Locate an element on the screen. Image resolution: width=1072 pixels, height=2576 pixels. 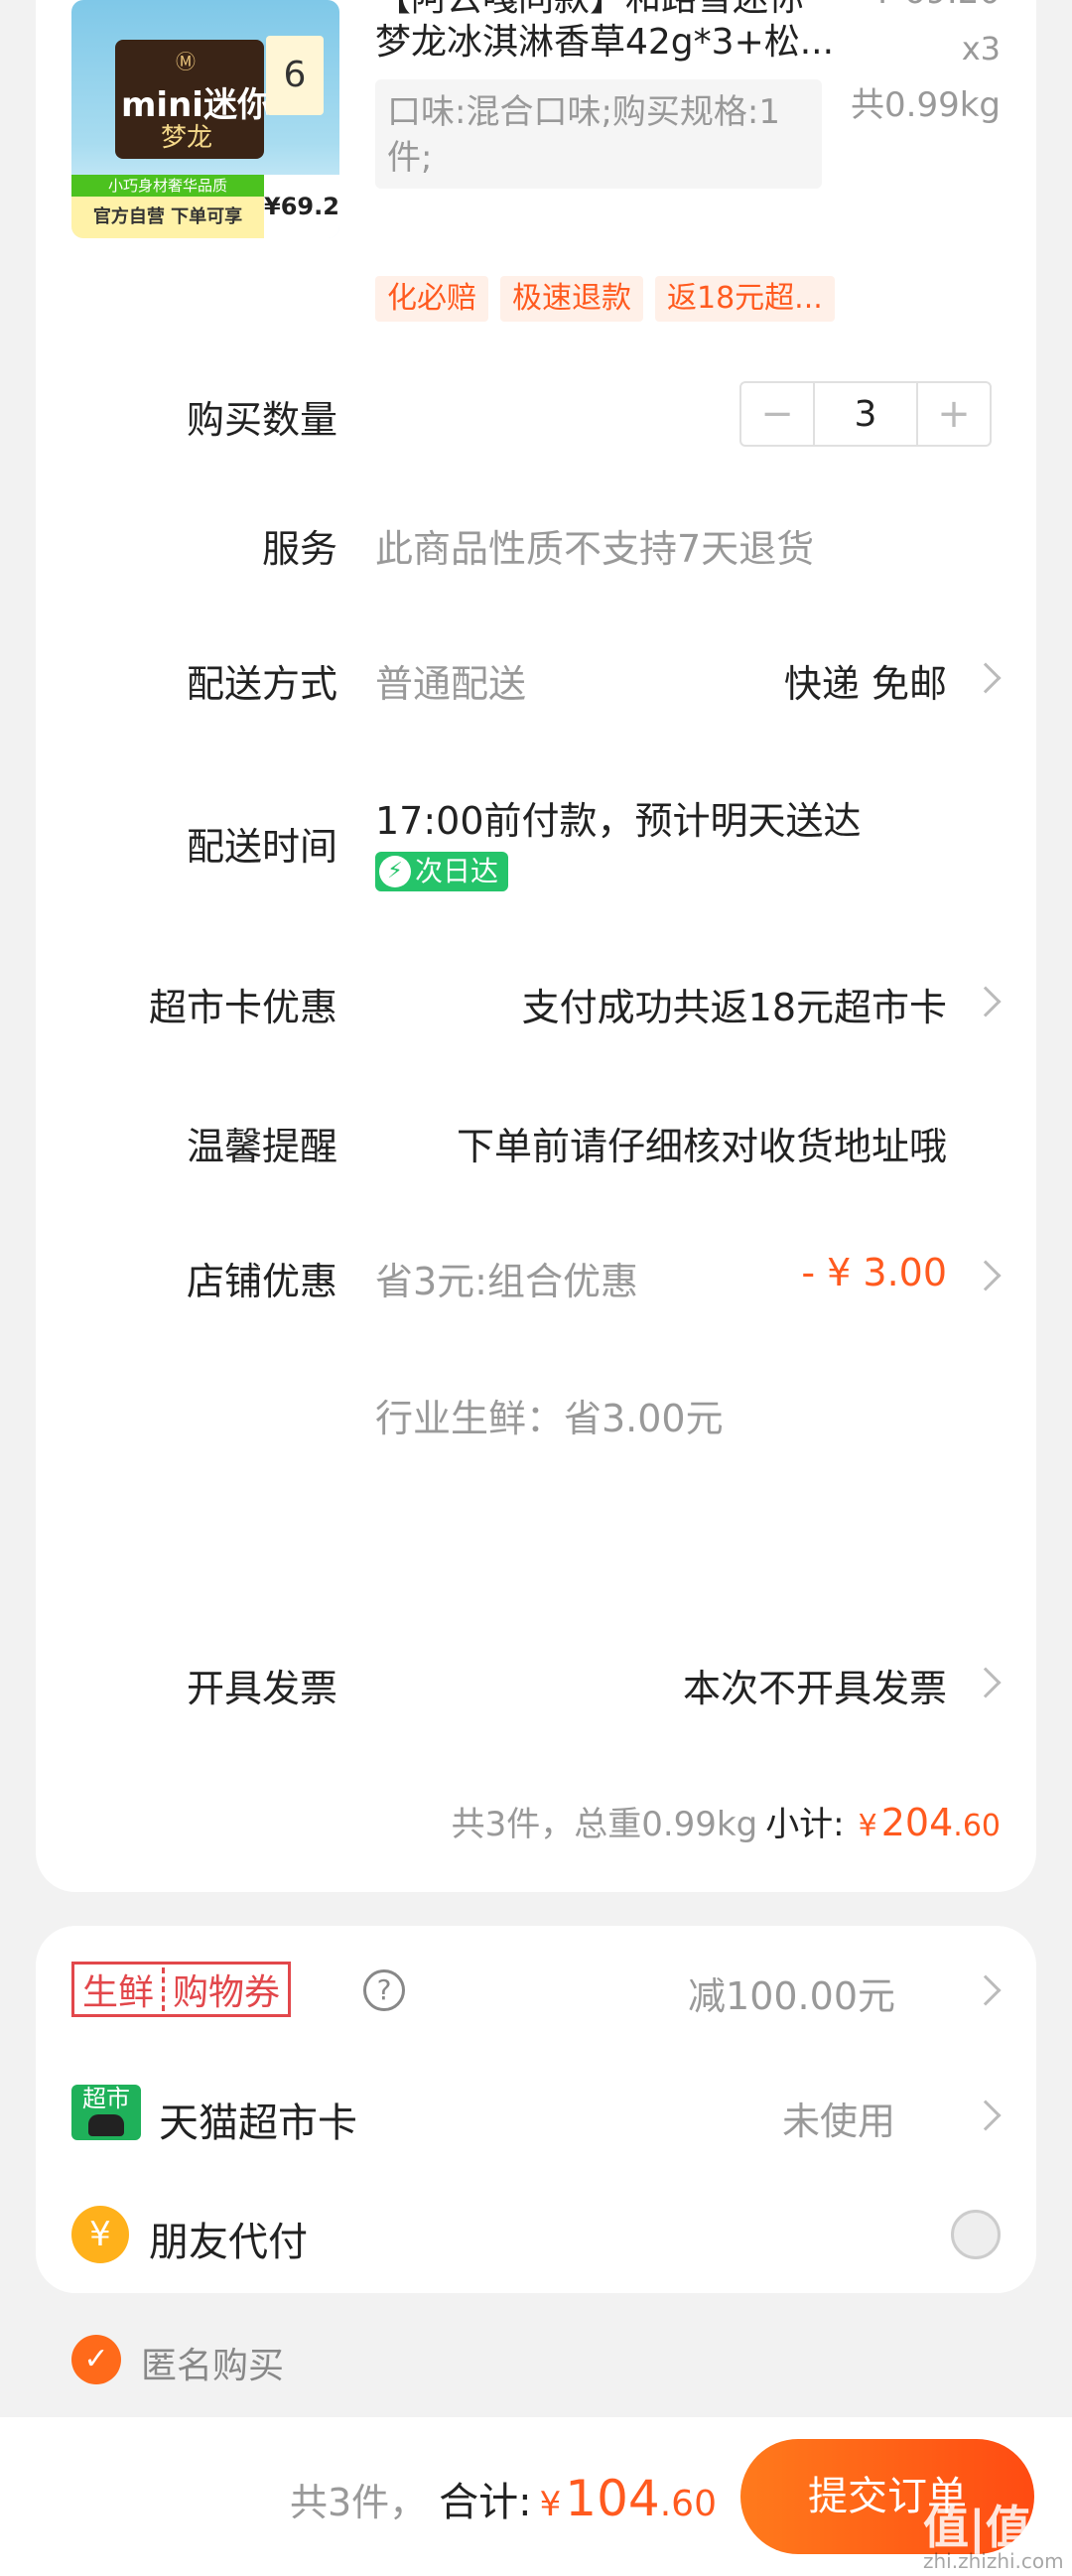
next-day-text: 次日达 is located at coordinates (457, 871).